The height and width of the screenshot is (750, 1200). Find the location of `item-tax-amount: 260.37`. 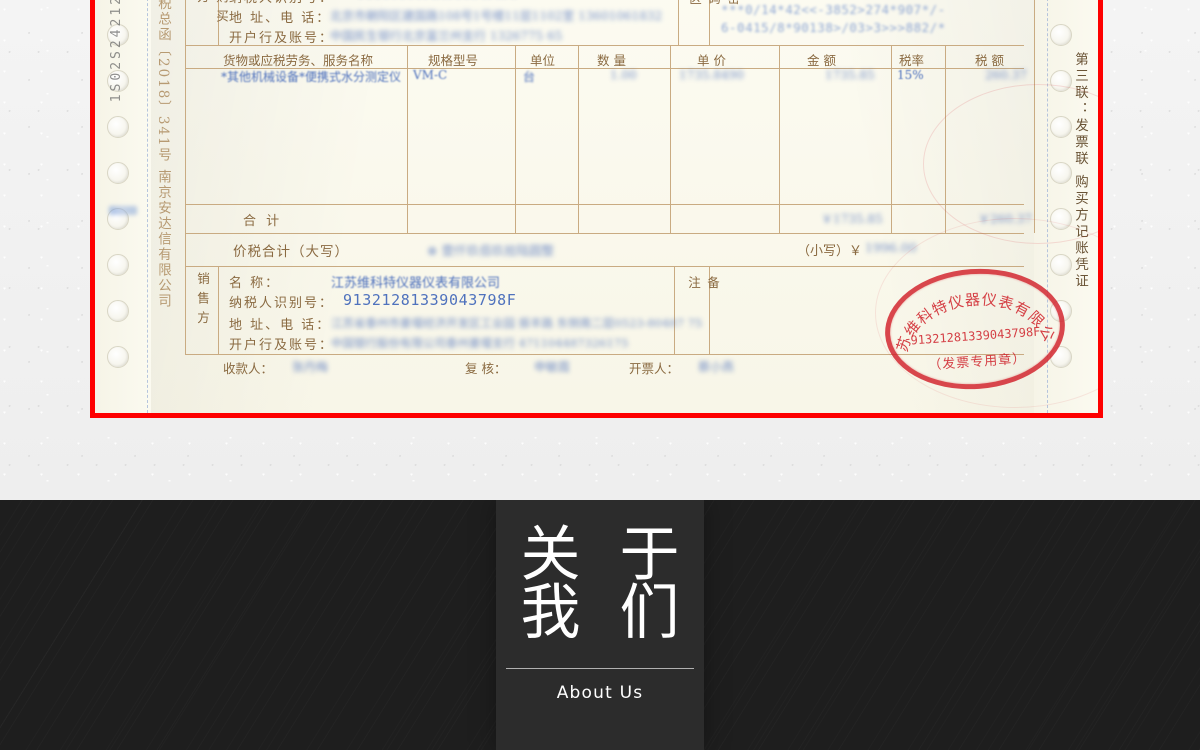

item-tax-amount: 260.37 is located at coordinates (1006, 75).